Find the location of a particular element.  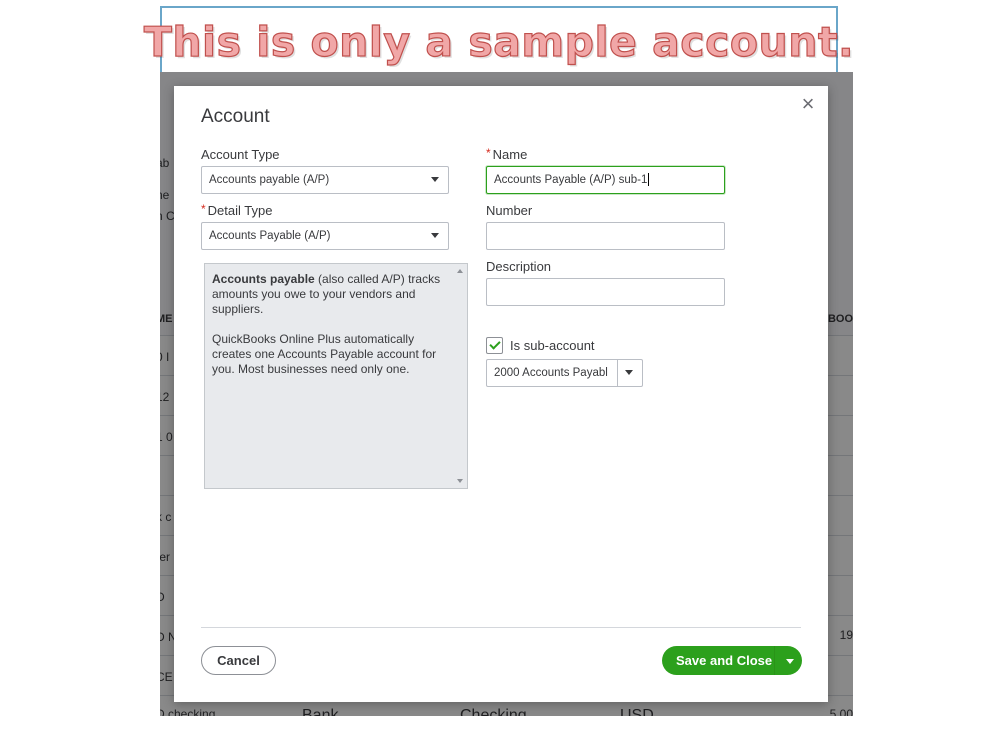

save-and-close-label: Save and Close is located at coordinates (724, 660).